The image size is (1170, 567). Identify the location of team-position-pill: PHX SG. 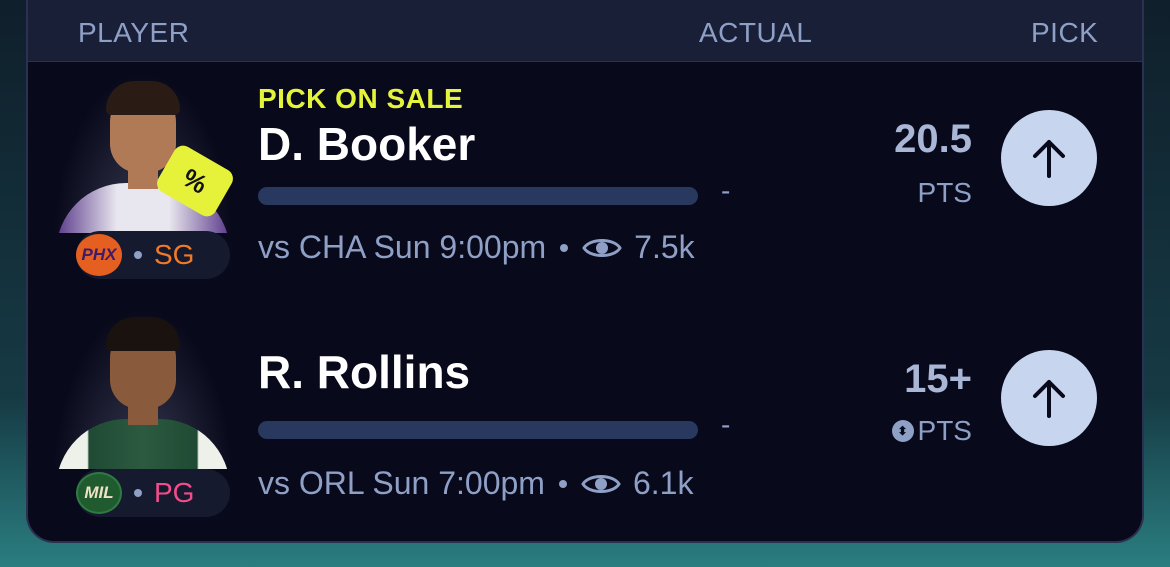
(153, 255).